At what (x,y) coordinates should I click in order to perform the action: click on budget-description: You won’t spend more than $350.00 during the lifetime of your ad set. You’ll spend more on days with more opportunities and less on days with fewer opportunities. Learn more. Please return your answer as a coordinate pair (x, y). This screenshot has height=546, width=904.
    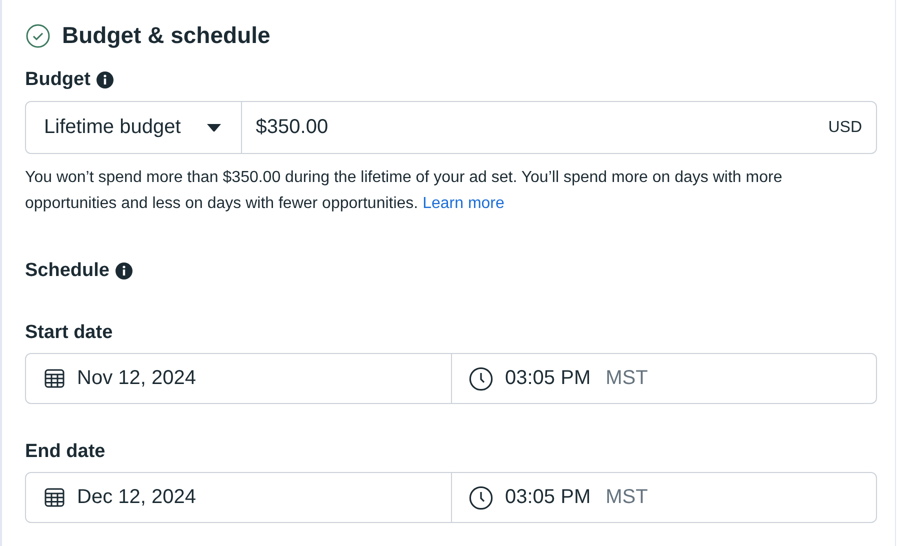
    Looking at the image, I should click on (404, 191).